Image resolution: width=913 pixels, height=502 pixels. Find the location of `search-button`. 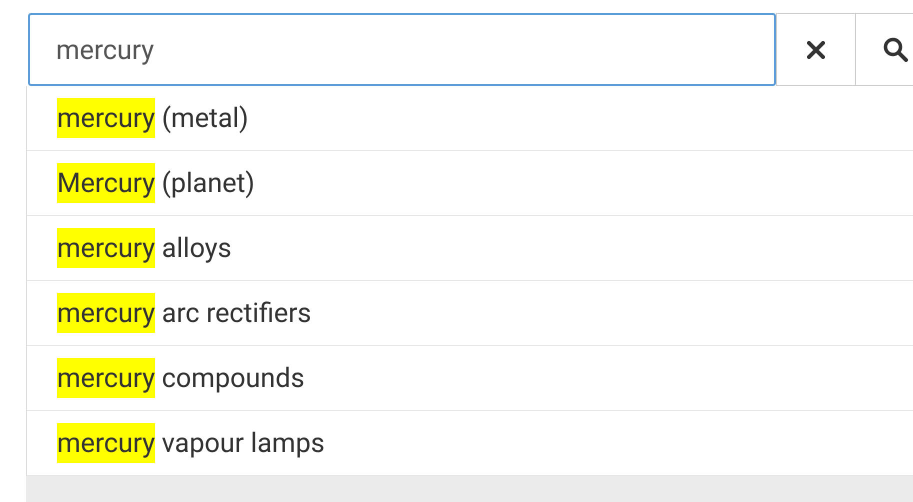

search-button is located at coordinates (884, 49).